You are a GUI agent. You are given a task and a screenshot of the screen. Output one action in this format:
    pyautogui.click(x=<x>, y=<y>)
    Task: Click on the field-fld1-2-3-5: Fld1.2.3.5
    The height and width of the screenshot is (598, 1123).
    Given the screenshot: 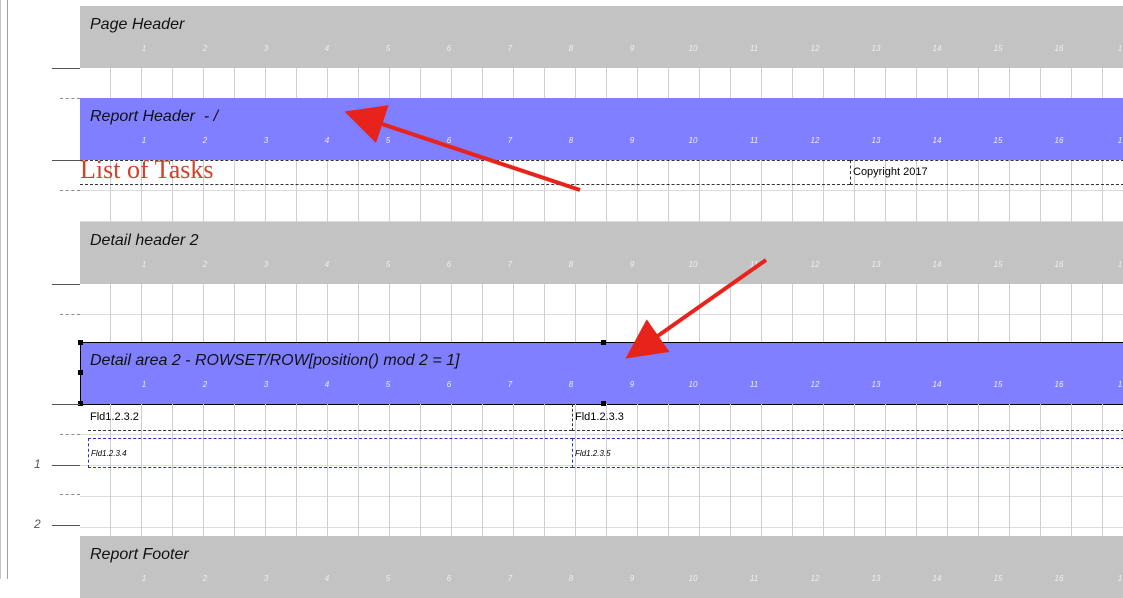 What is the action you would take?
    pyautogui.click(x=847, y=453)
    